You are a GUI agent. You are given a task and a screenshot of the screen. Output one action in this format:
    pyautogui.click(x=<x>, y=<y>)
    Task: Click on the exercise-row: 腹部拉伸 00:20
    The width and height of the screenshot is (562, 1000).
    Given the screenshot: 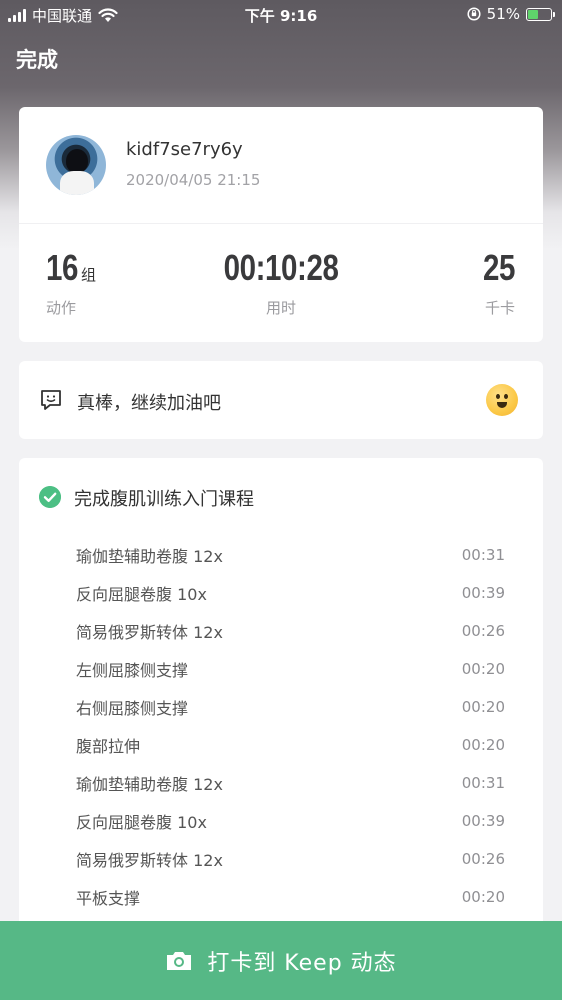 What is the action you would take?
    pyautogui.click(x=290, y=745)
    